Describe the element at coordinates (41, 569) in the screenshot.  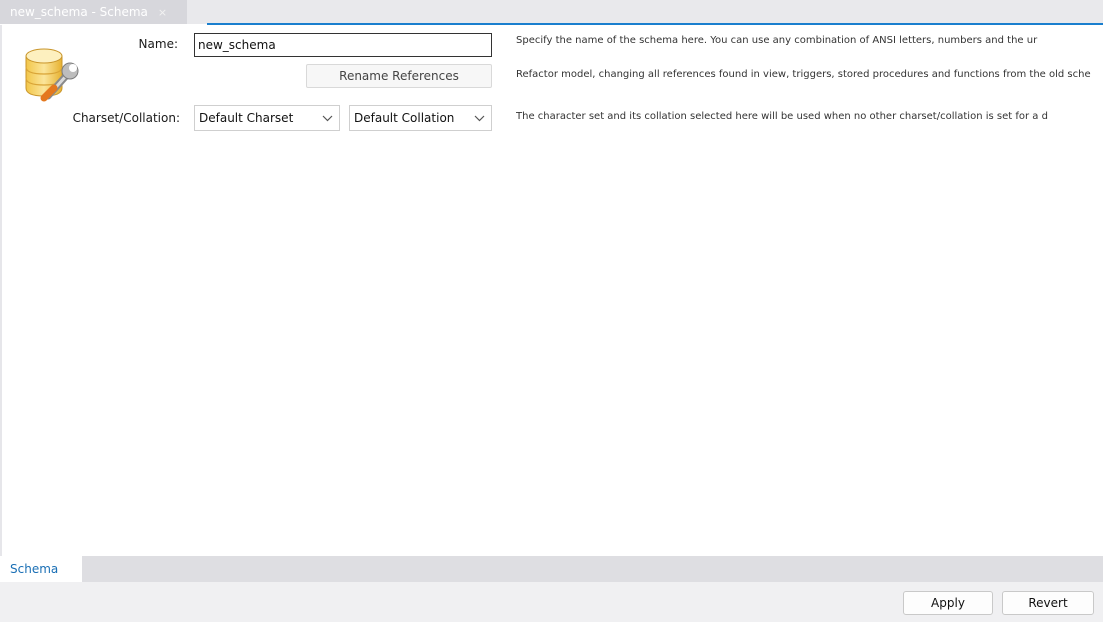
I see `tab-schema: Schema` at that location.